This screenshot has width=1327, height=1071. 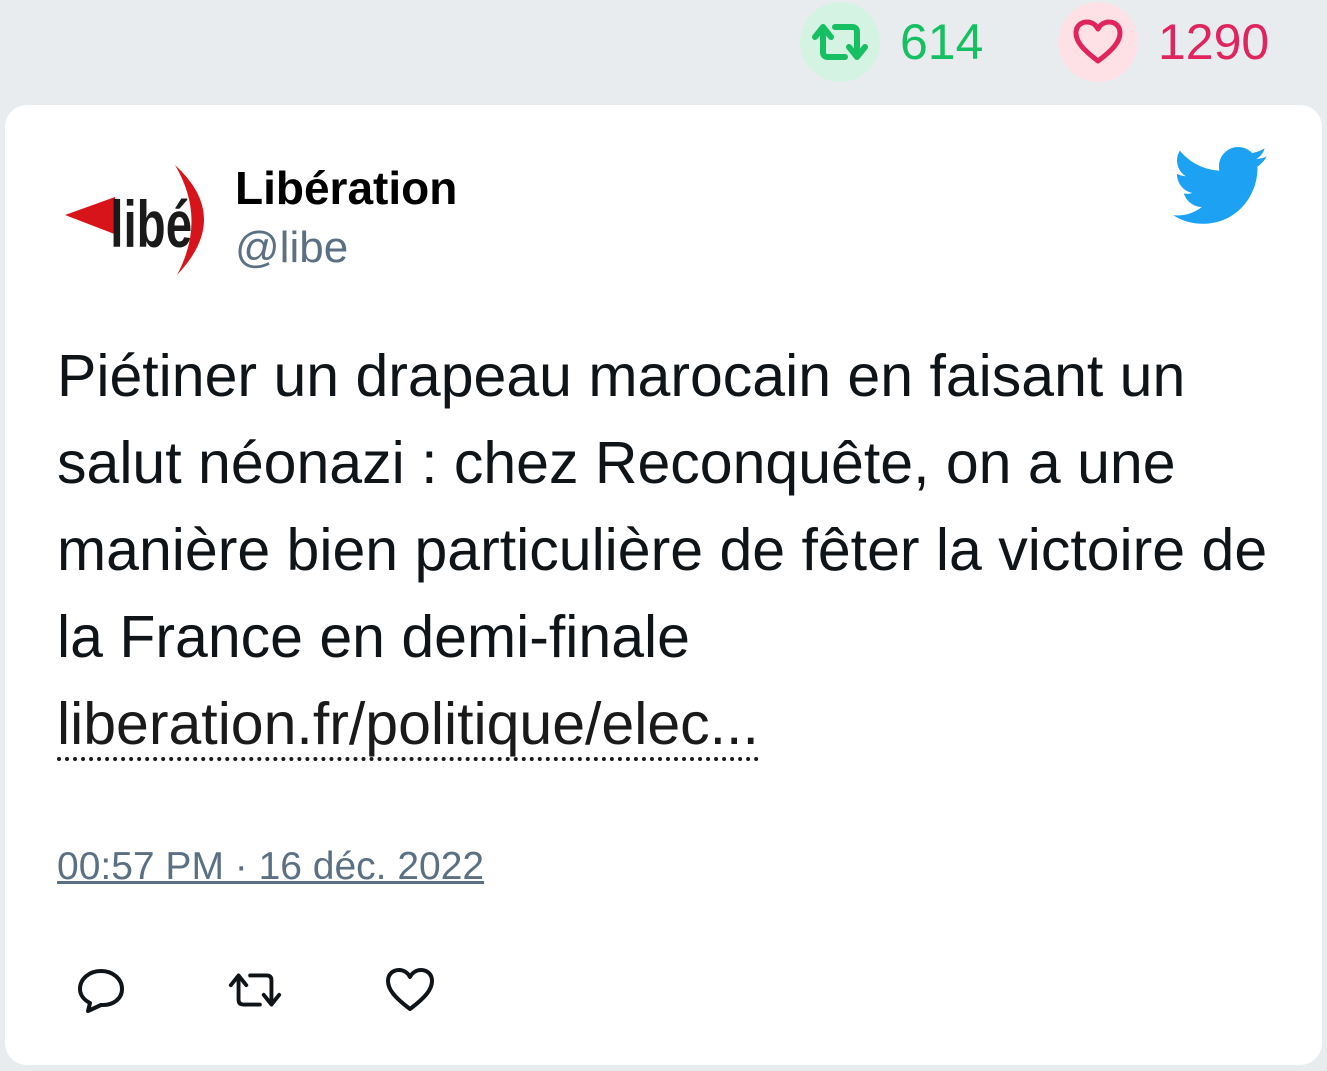 What do you see at coordinates (663, 50) in the screenshot?
I see `engagement-stats: 614 1290` at bounding box center [663, 50].